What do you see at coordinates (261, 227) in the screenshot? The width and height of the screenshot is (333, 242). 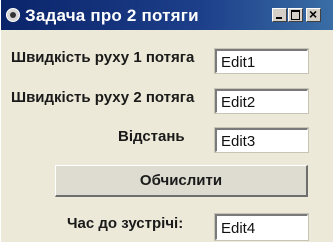 I see `time-output` at bounding box center [261, 227].